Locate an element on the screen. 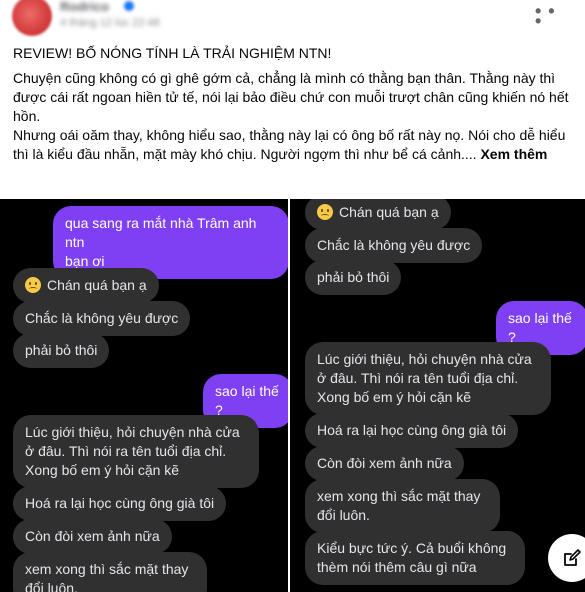 The image size is (585, 592). verified-badge-icon is located at coordinates (129, 6).